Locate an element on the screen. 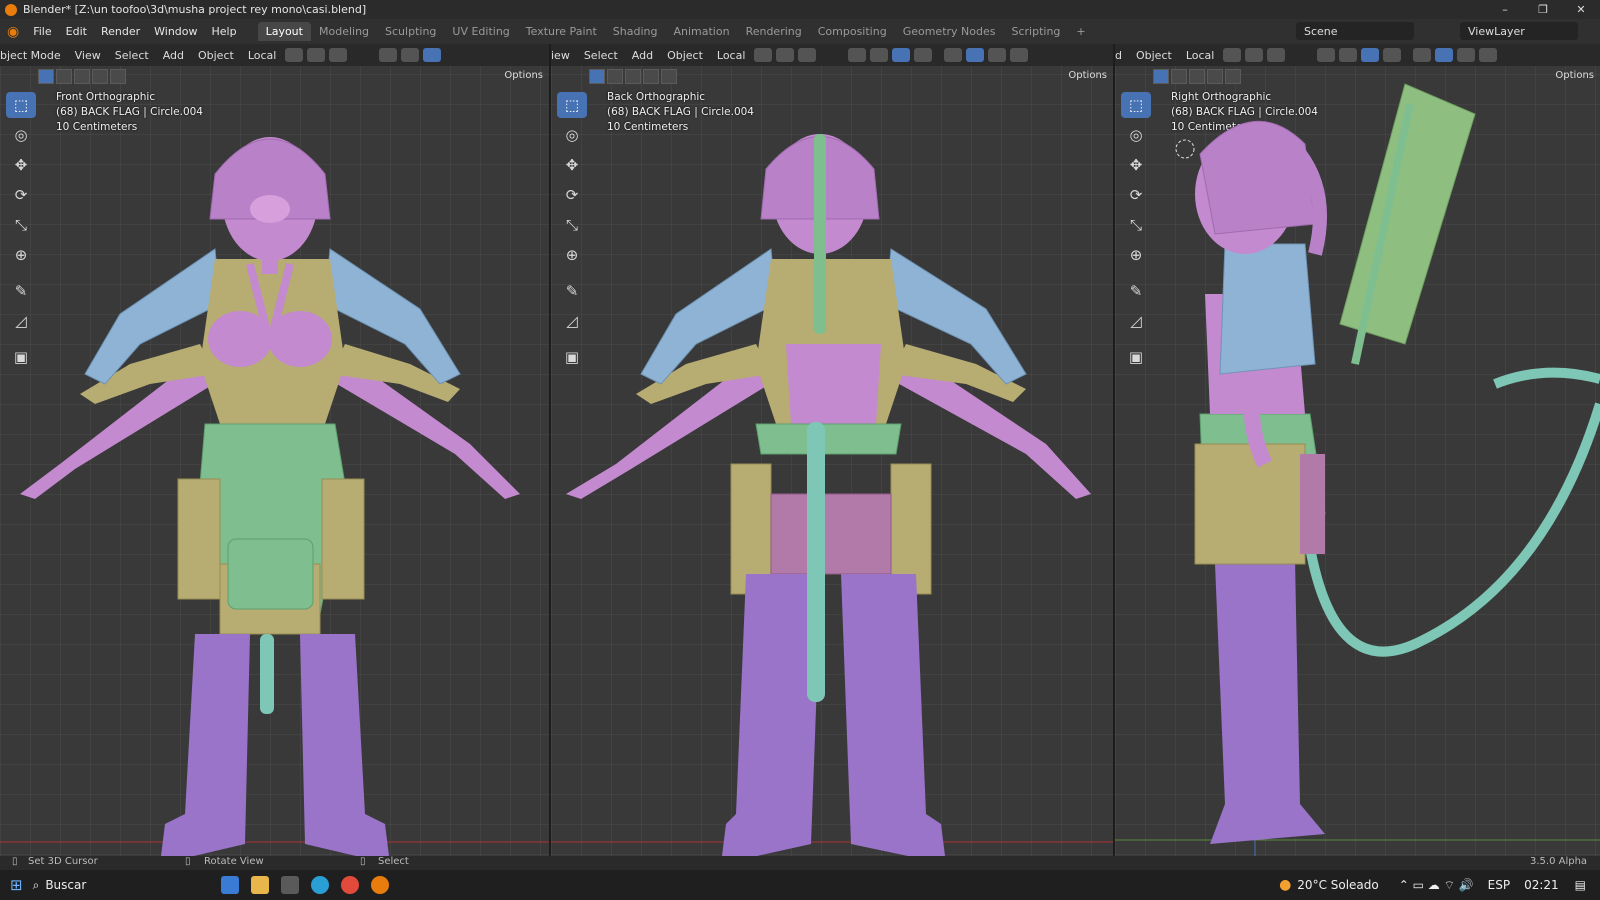 The height and width of the screenshot is (900, 1600). minimize-button: – is located at coordinates (1505, 9).